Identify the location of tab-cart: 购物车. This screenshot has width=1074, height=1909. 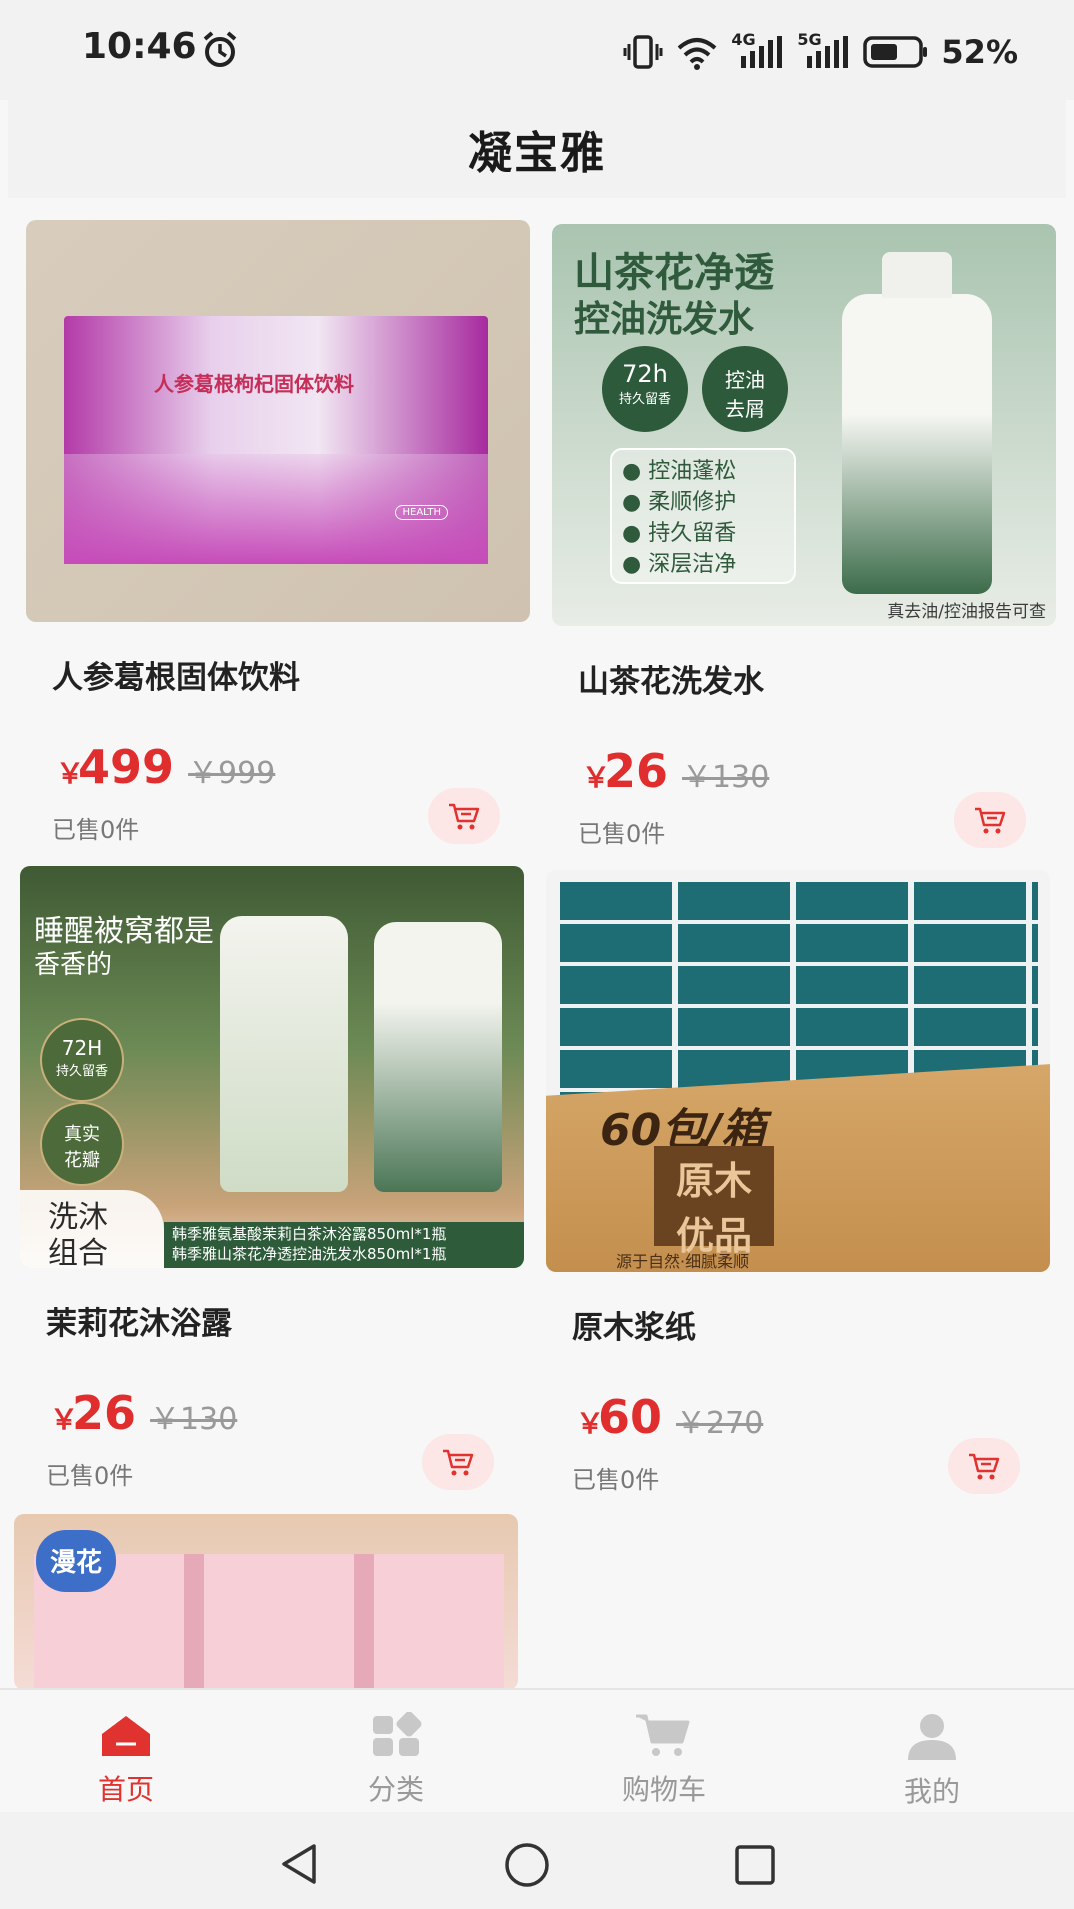
(664, 1760).